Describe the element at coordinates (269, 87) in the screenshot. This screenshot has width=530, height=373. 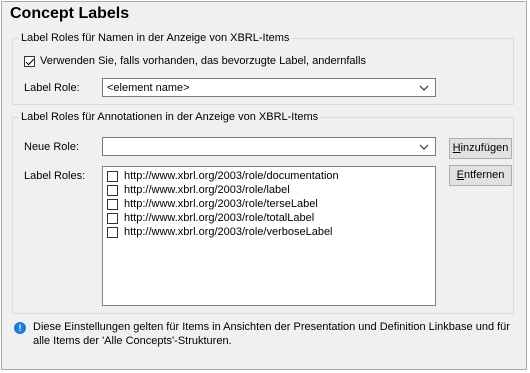
I see `label-role-select: <element name>` at that location.